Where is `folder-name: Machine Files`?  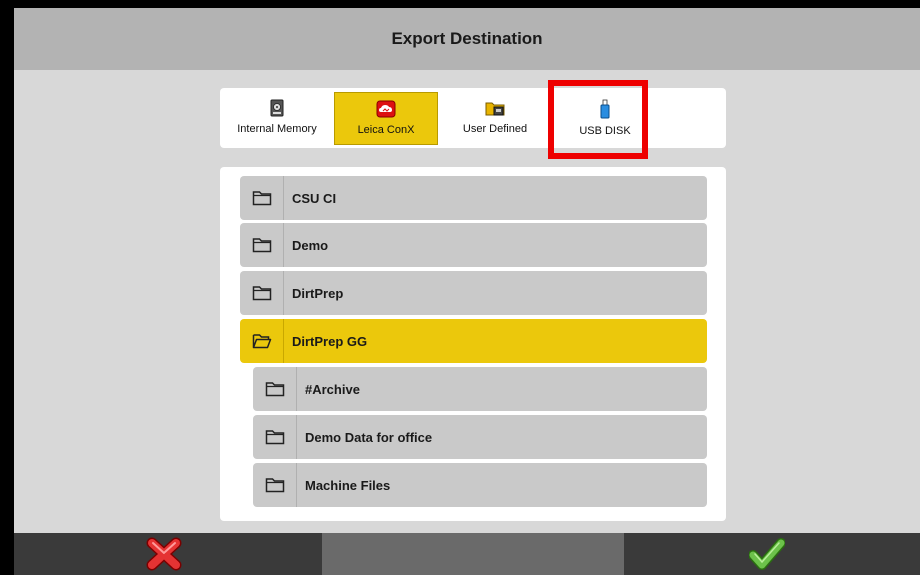 folder-name: Machine Files is located at coordinates (348, 485).